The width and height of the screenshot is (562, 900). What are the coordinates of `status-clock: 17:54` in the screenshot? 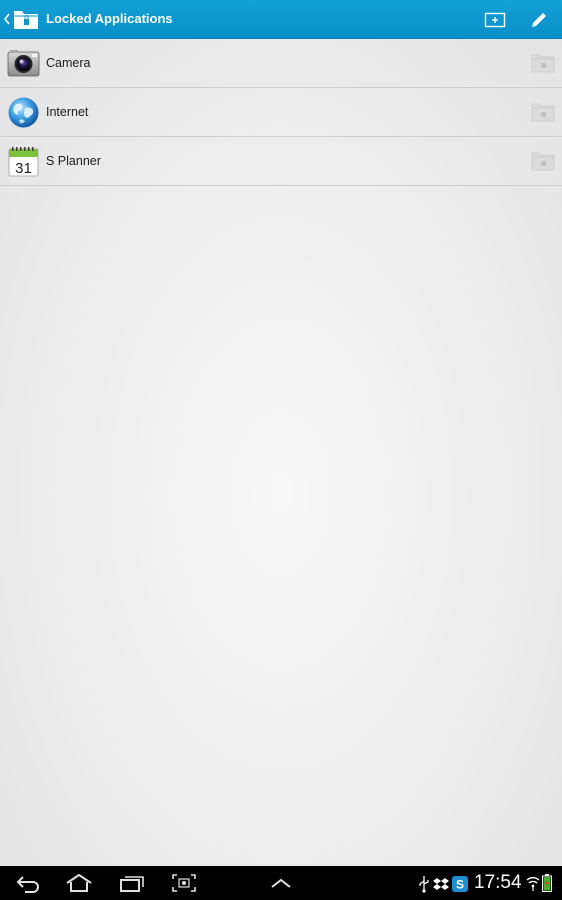 It's located at (498, 882).